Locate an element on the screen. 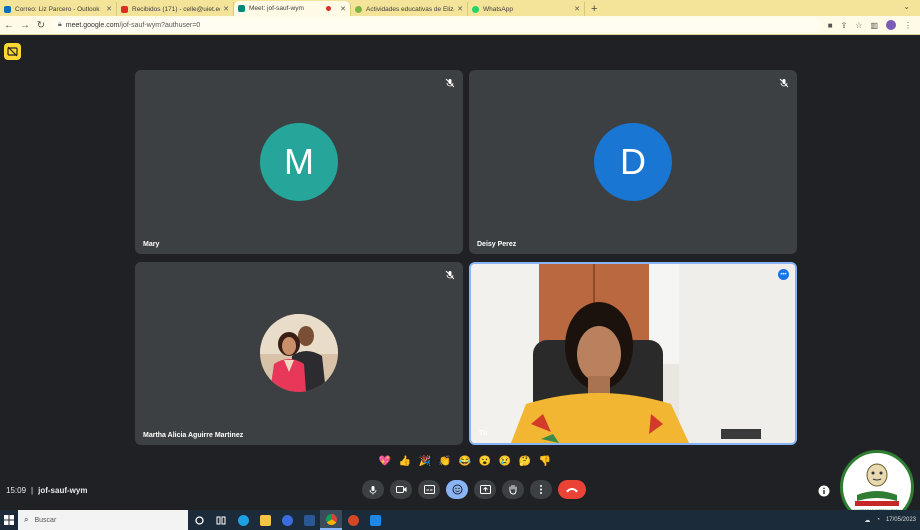 The height and width of the screenshot is (530, 920). participant-tile-martha: Martha Alicia Aguirre Martinez is located at coordinates (299, 353).